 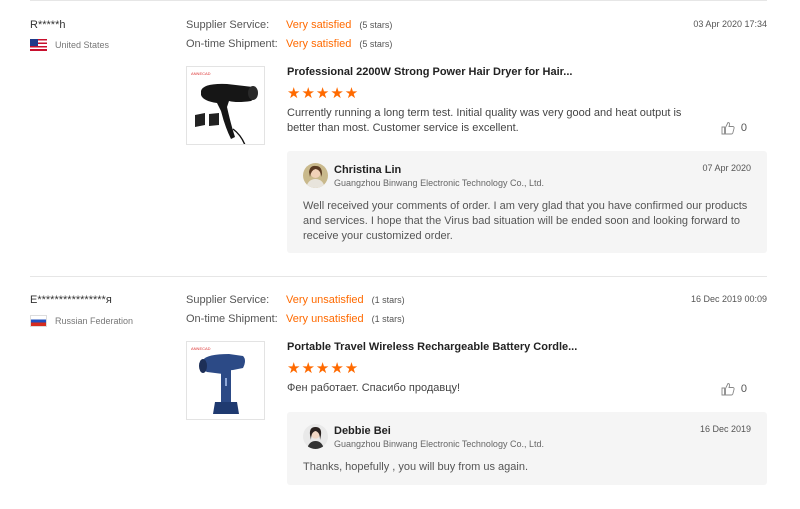 I want to click on buyer-country: United States, so click(x=69, y=45).